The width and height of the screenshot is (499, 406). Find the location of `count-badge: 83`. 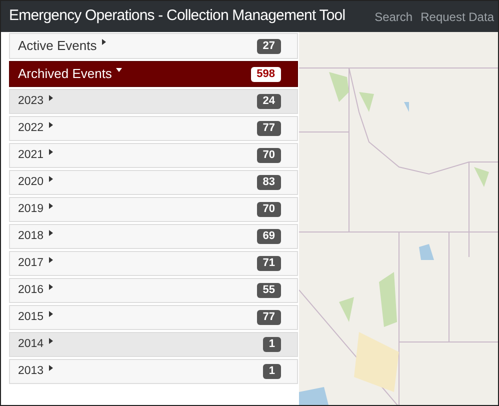

count-badge: 83 is located at coordinates (268, 182).